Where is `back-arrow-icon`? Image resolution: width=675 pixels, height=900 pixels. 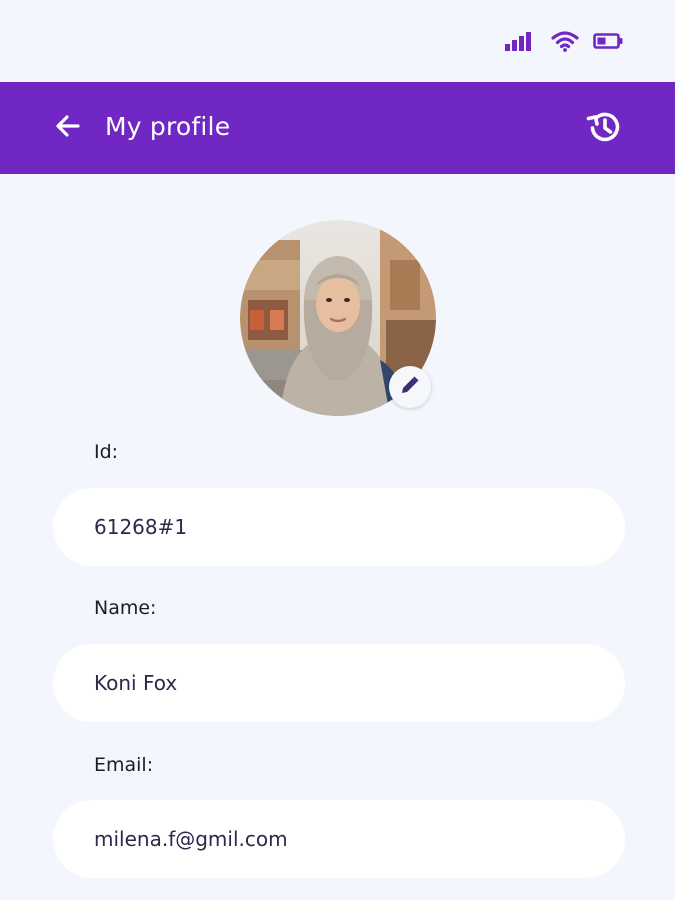 back-arrow-icon is located at coordinates (68, 128).